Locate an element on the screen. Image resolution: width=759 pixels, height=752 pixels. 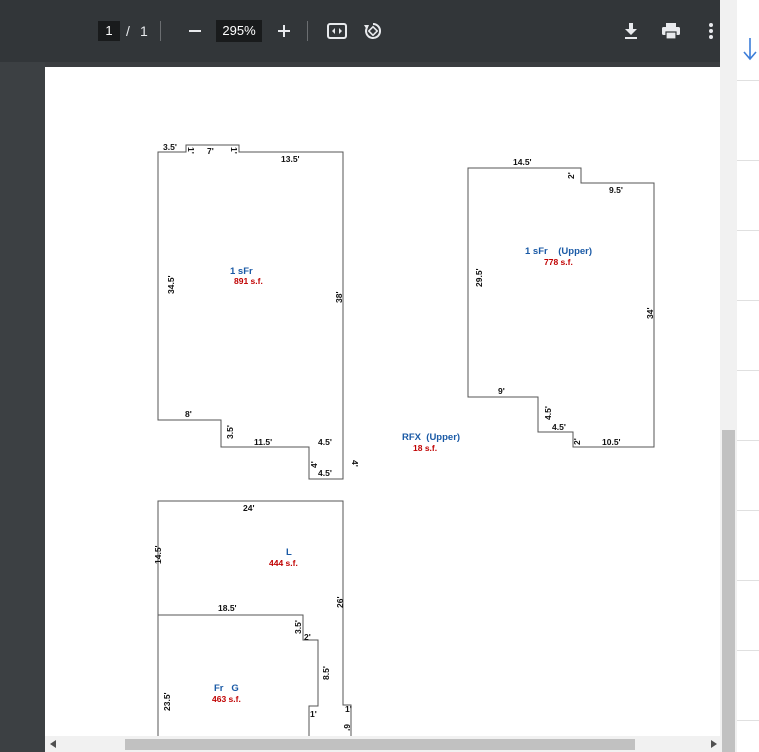
area-label-l: L is located at coordinates (289, 552).